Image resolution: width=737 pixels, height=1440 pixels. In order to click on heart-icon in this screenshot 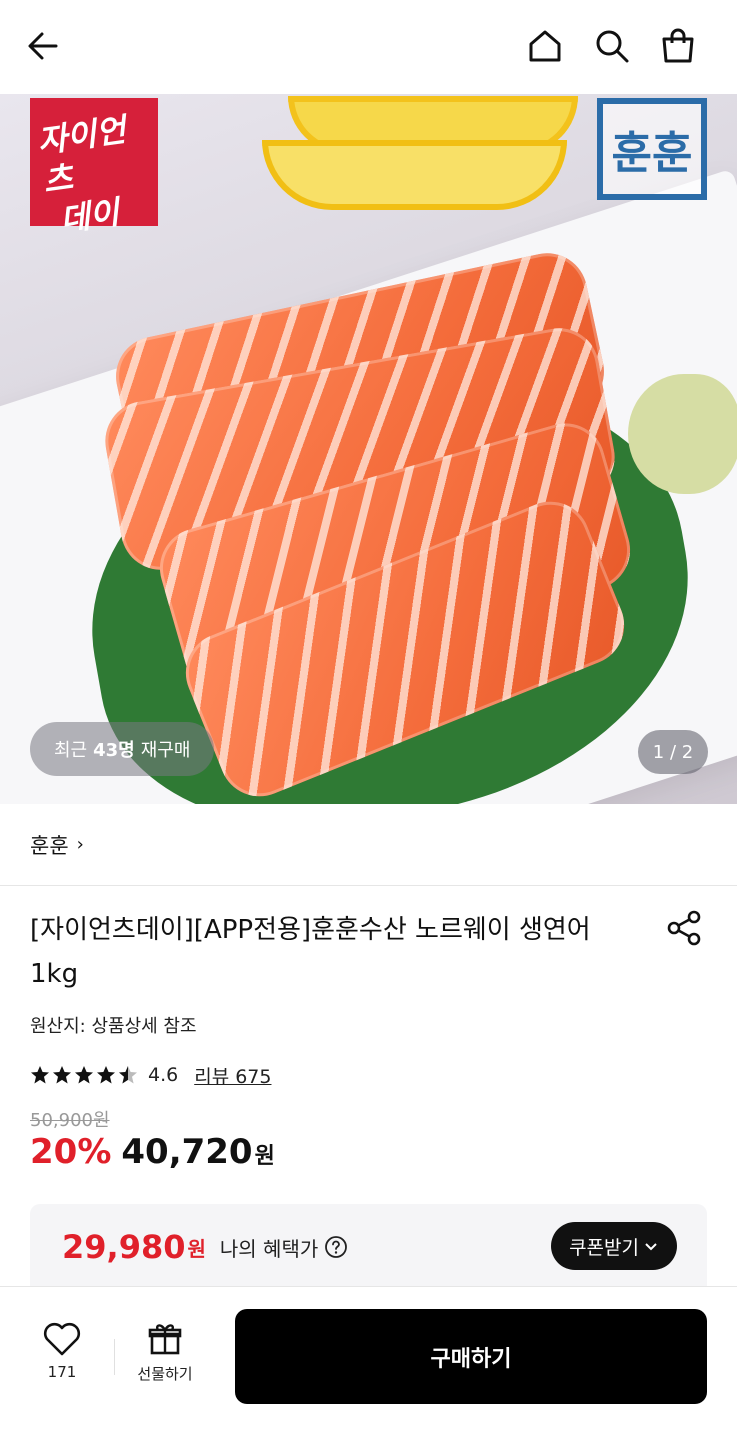, I will do `click(62, 1339)`.